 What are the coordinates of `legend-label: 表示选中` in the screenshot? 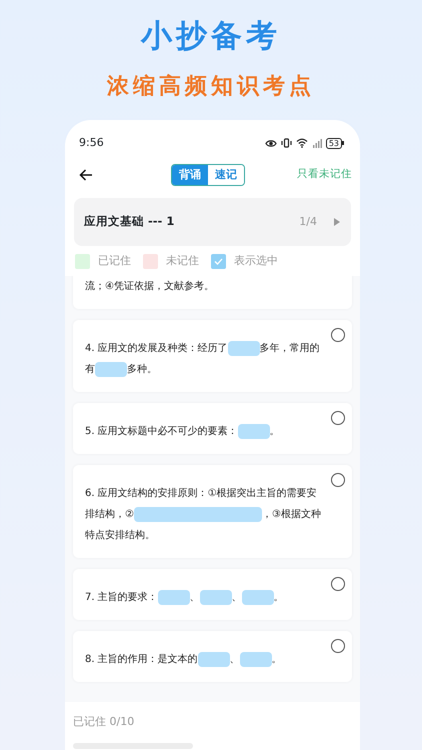 It's located at (256, 260).